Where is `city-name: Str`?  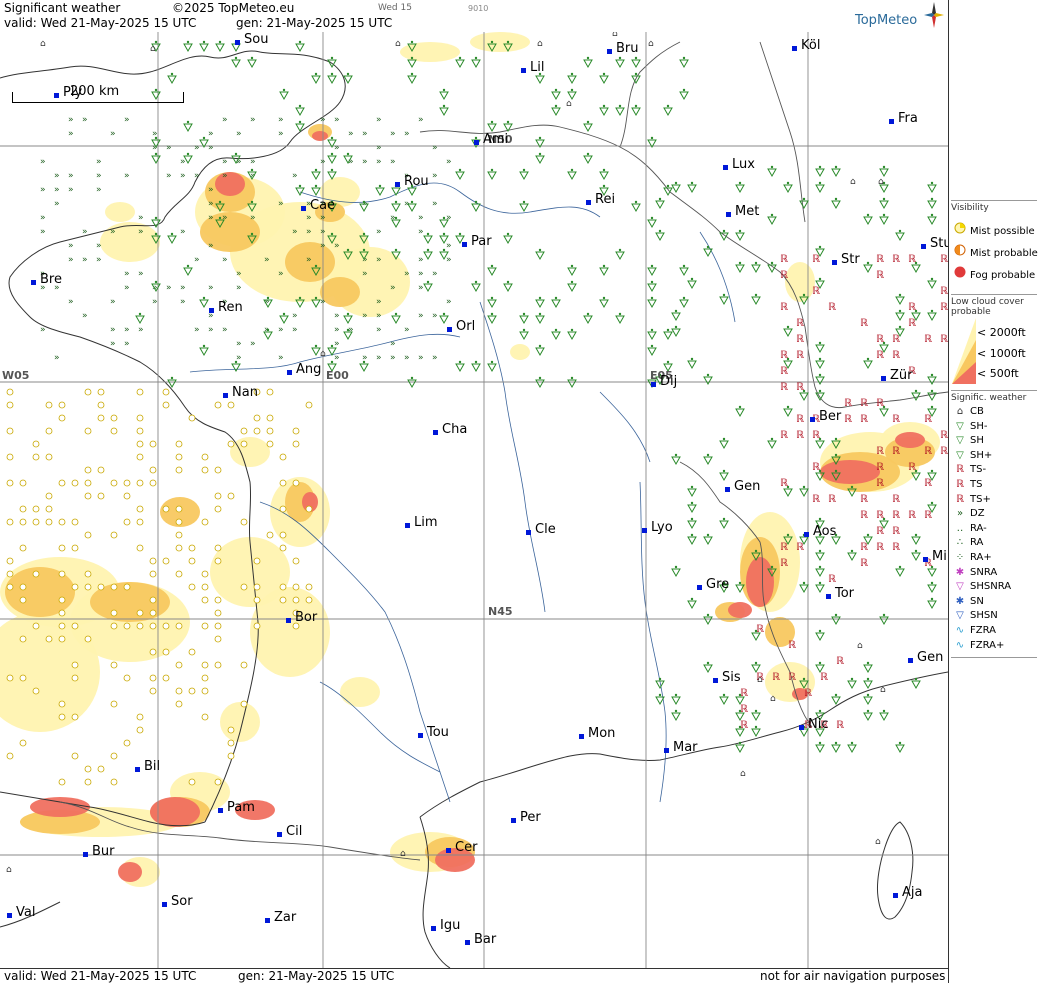 city-name: Str is located at coordinates (850, 259).